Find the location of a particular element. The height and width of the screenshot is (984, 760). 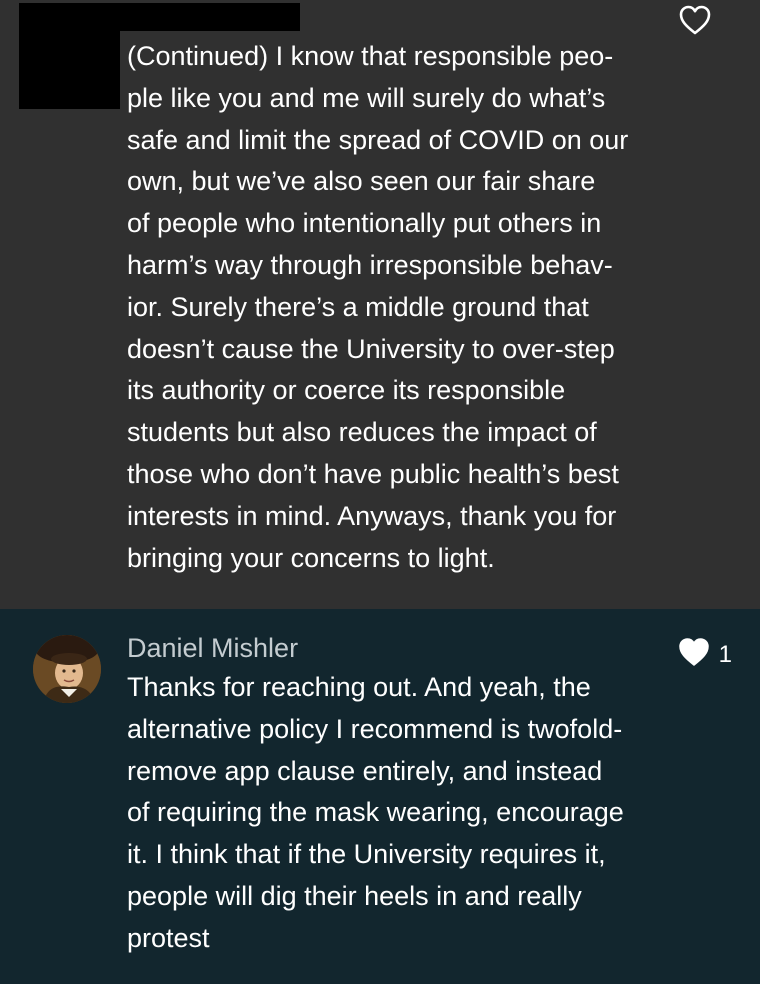

redacted-author-name is located at coordinates (210, 17).